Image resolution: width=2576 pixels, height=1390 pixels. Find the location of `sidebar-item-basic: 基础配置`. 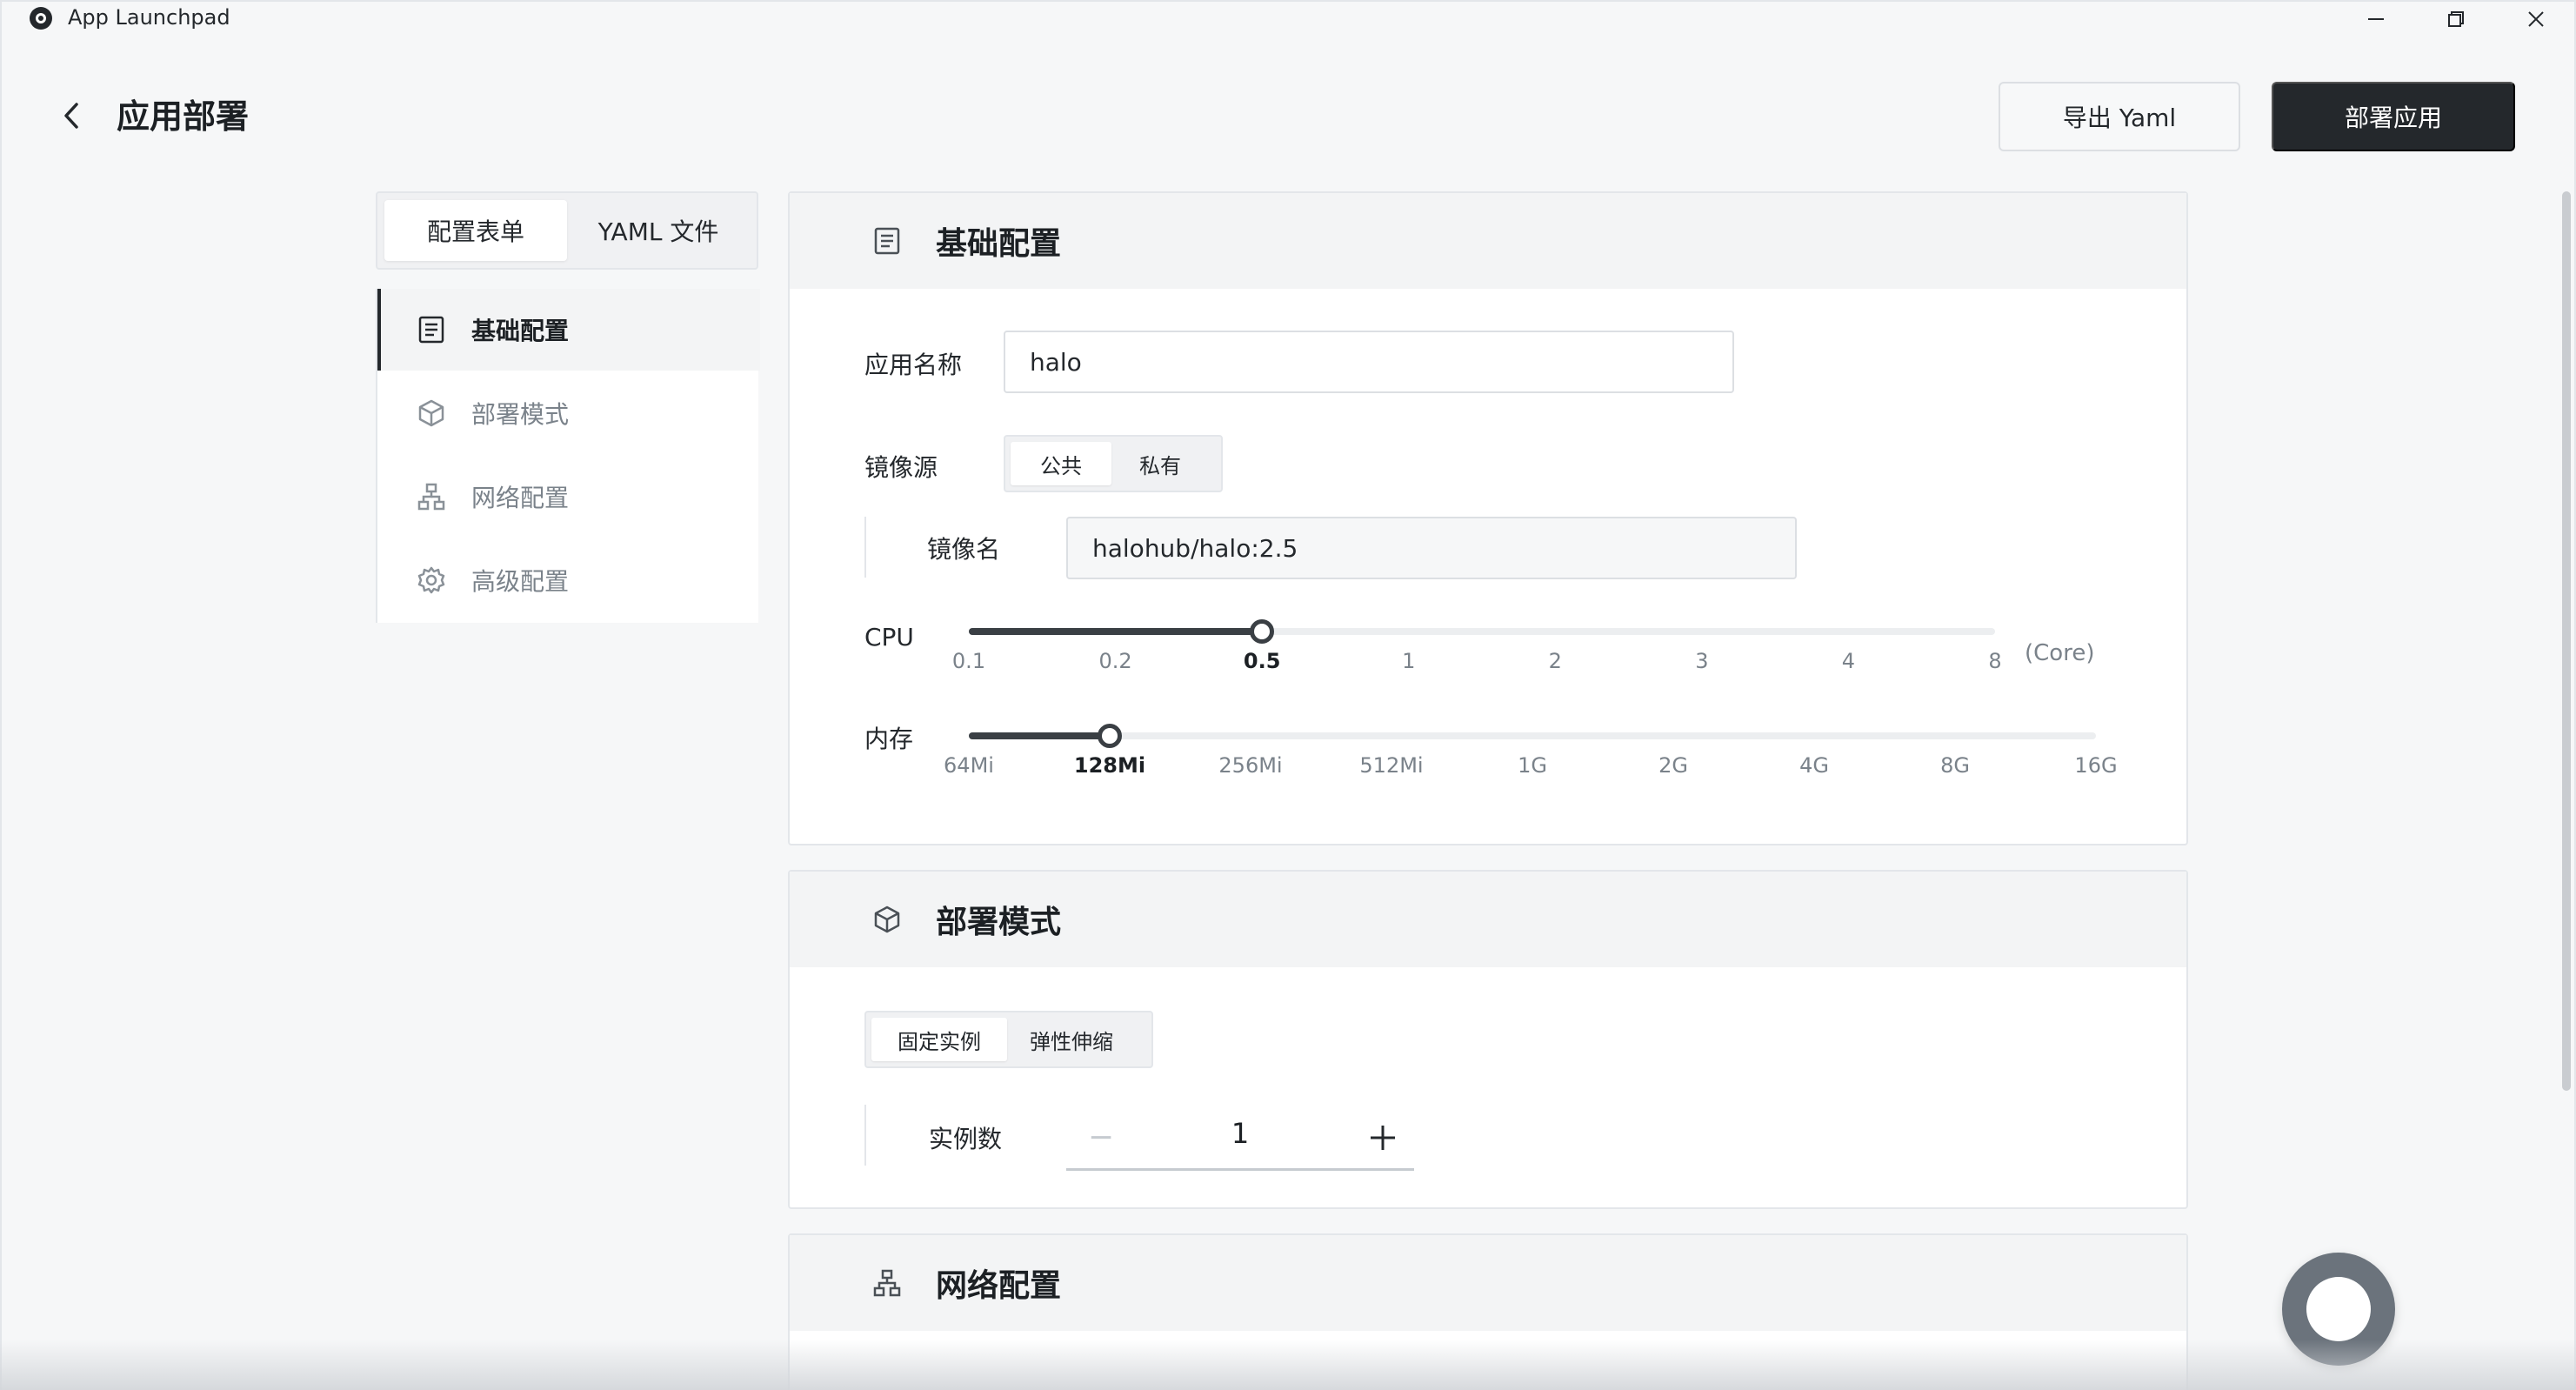

sidebar-item-basic: 基础配置 is located at coordinates (568, 330).